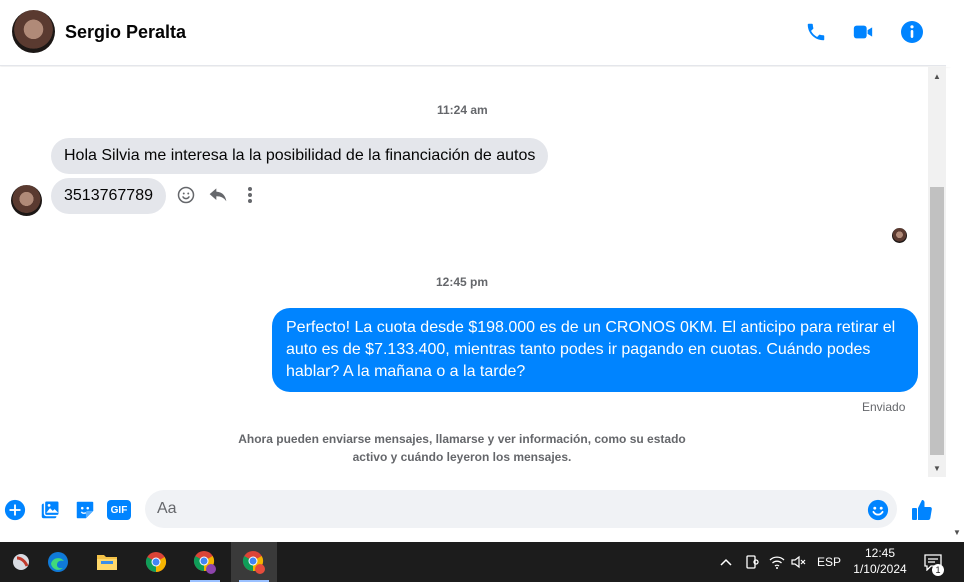 The image size is (964, 582). What do you see at coordinates (205, 562) in the screenshot?
I see `chrome-profile-icon` at bounding box center [205, 562].